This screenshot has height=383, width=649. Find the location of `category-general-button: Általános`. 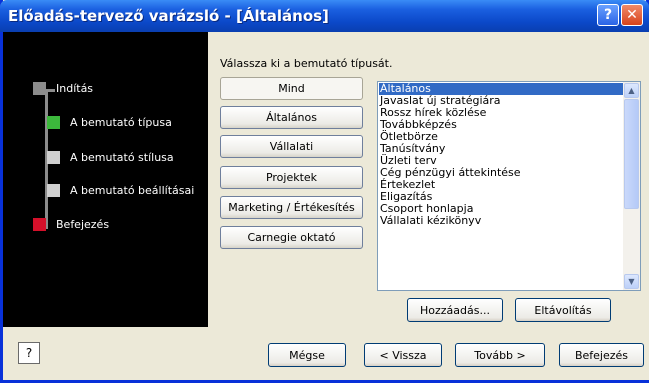

category-general-button: Általános is located at coordinates (291, 117).